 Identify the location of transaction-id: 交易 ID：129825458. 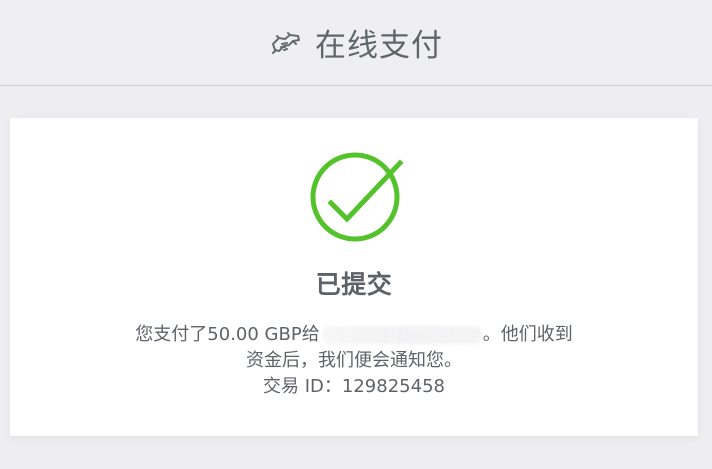
(354, 386).